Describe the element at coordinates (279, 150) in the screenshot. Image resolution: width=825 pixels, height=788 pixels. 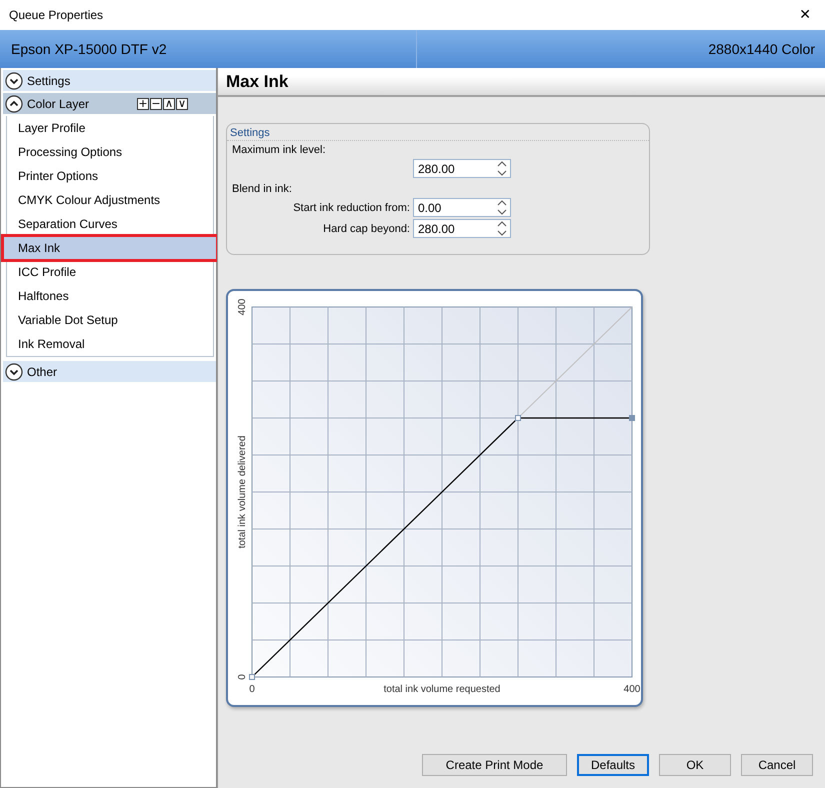
I see `field-label: Maximum ink level:` at that location.